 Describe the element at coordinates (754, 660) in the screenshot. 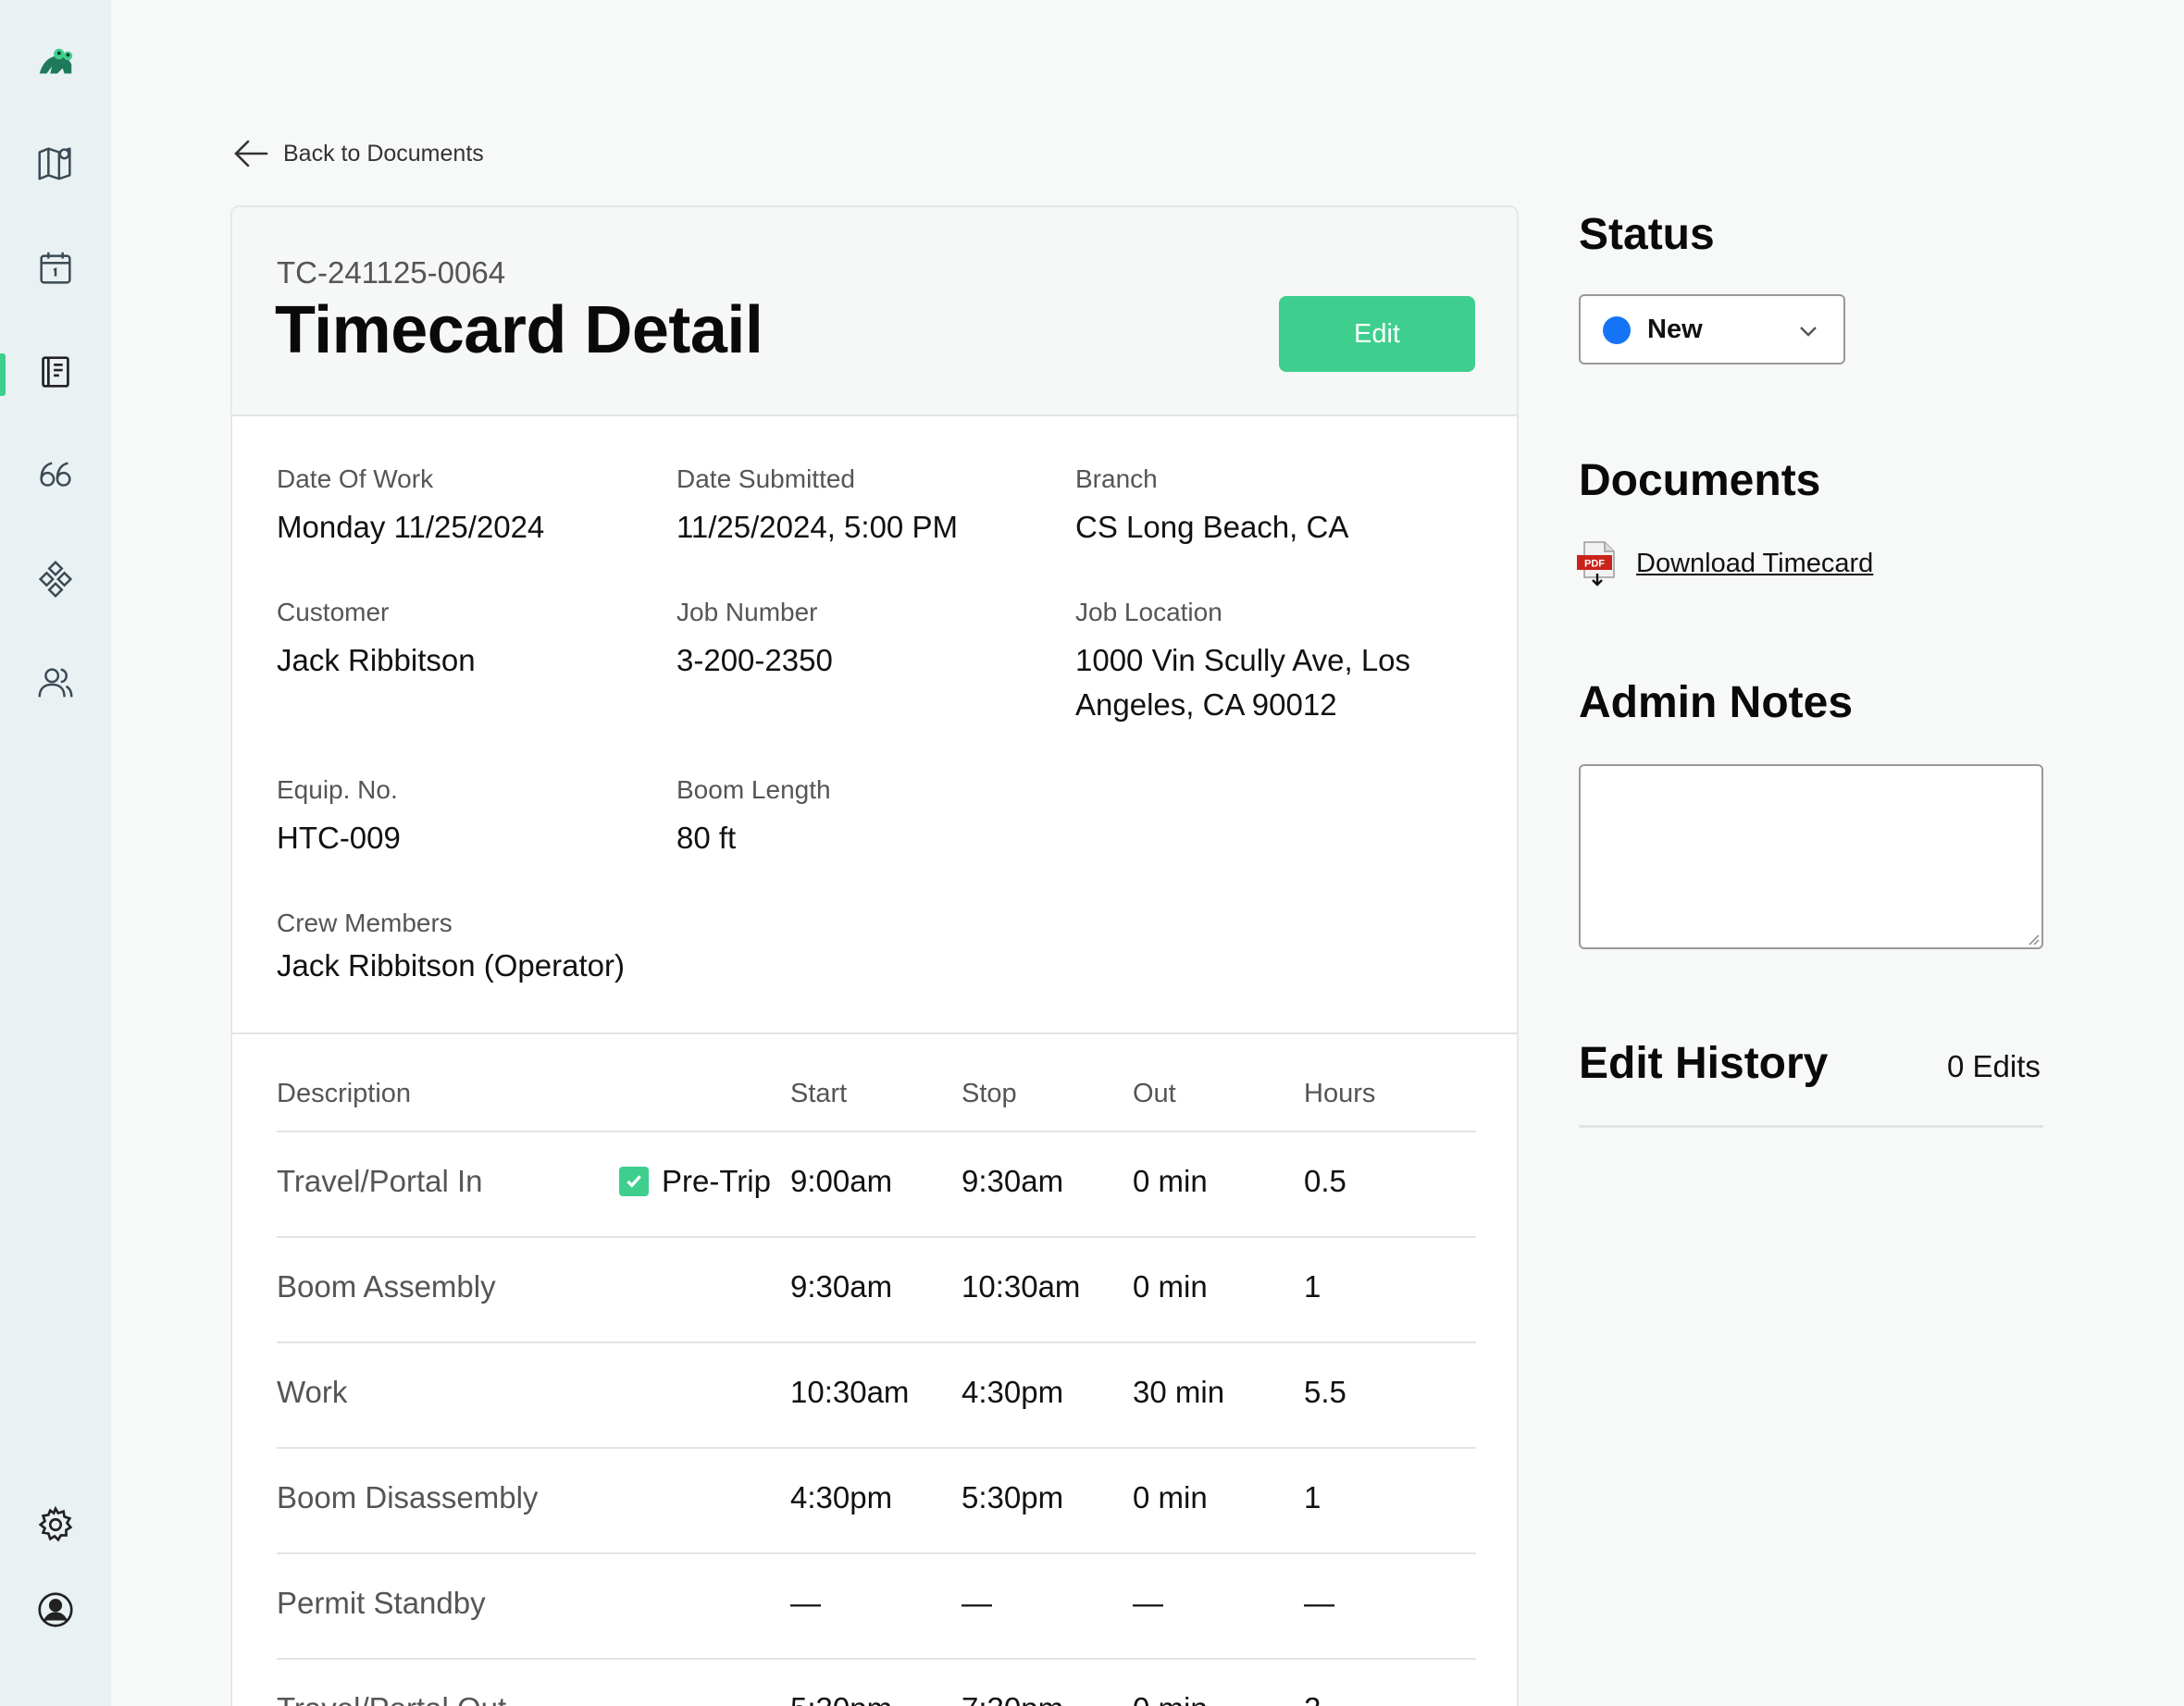

I see `job-number-value: 3-200-2350` at that location.